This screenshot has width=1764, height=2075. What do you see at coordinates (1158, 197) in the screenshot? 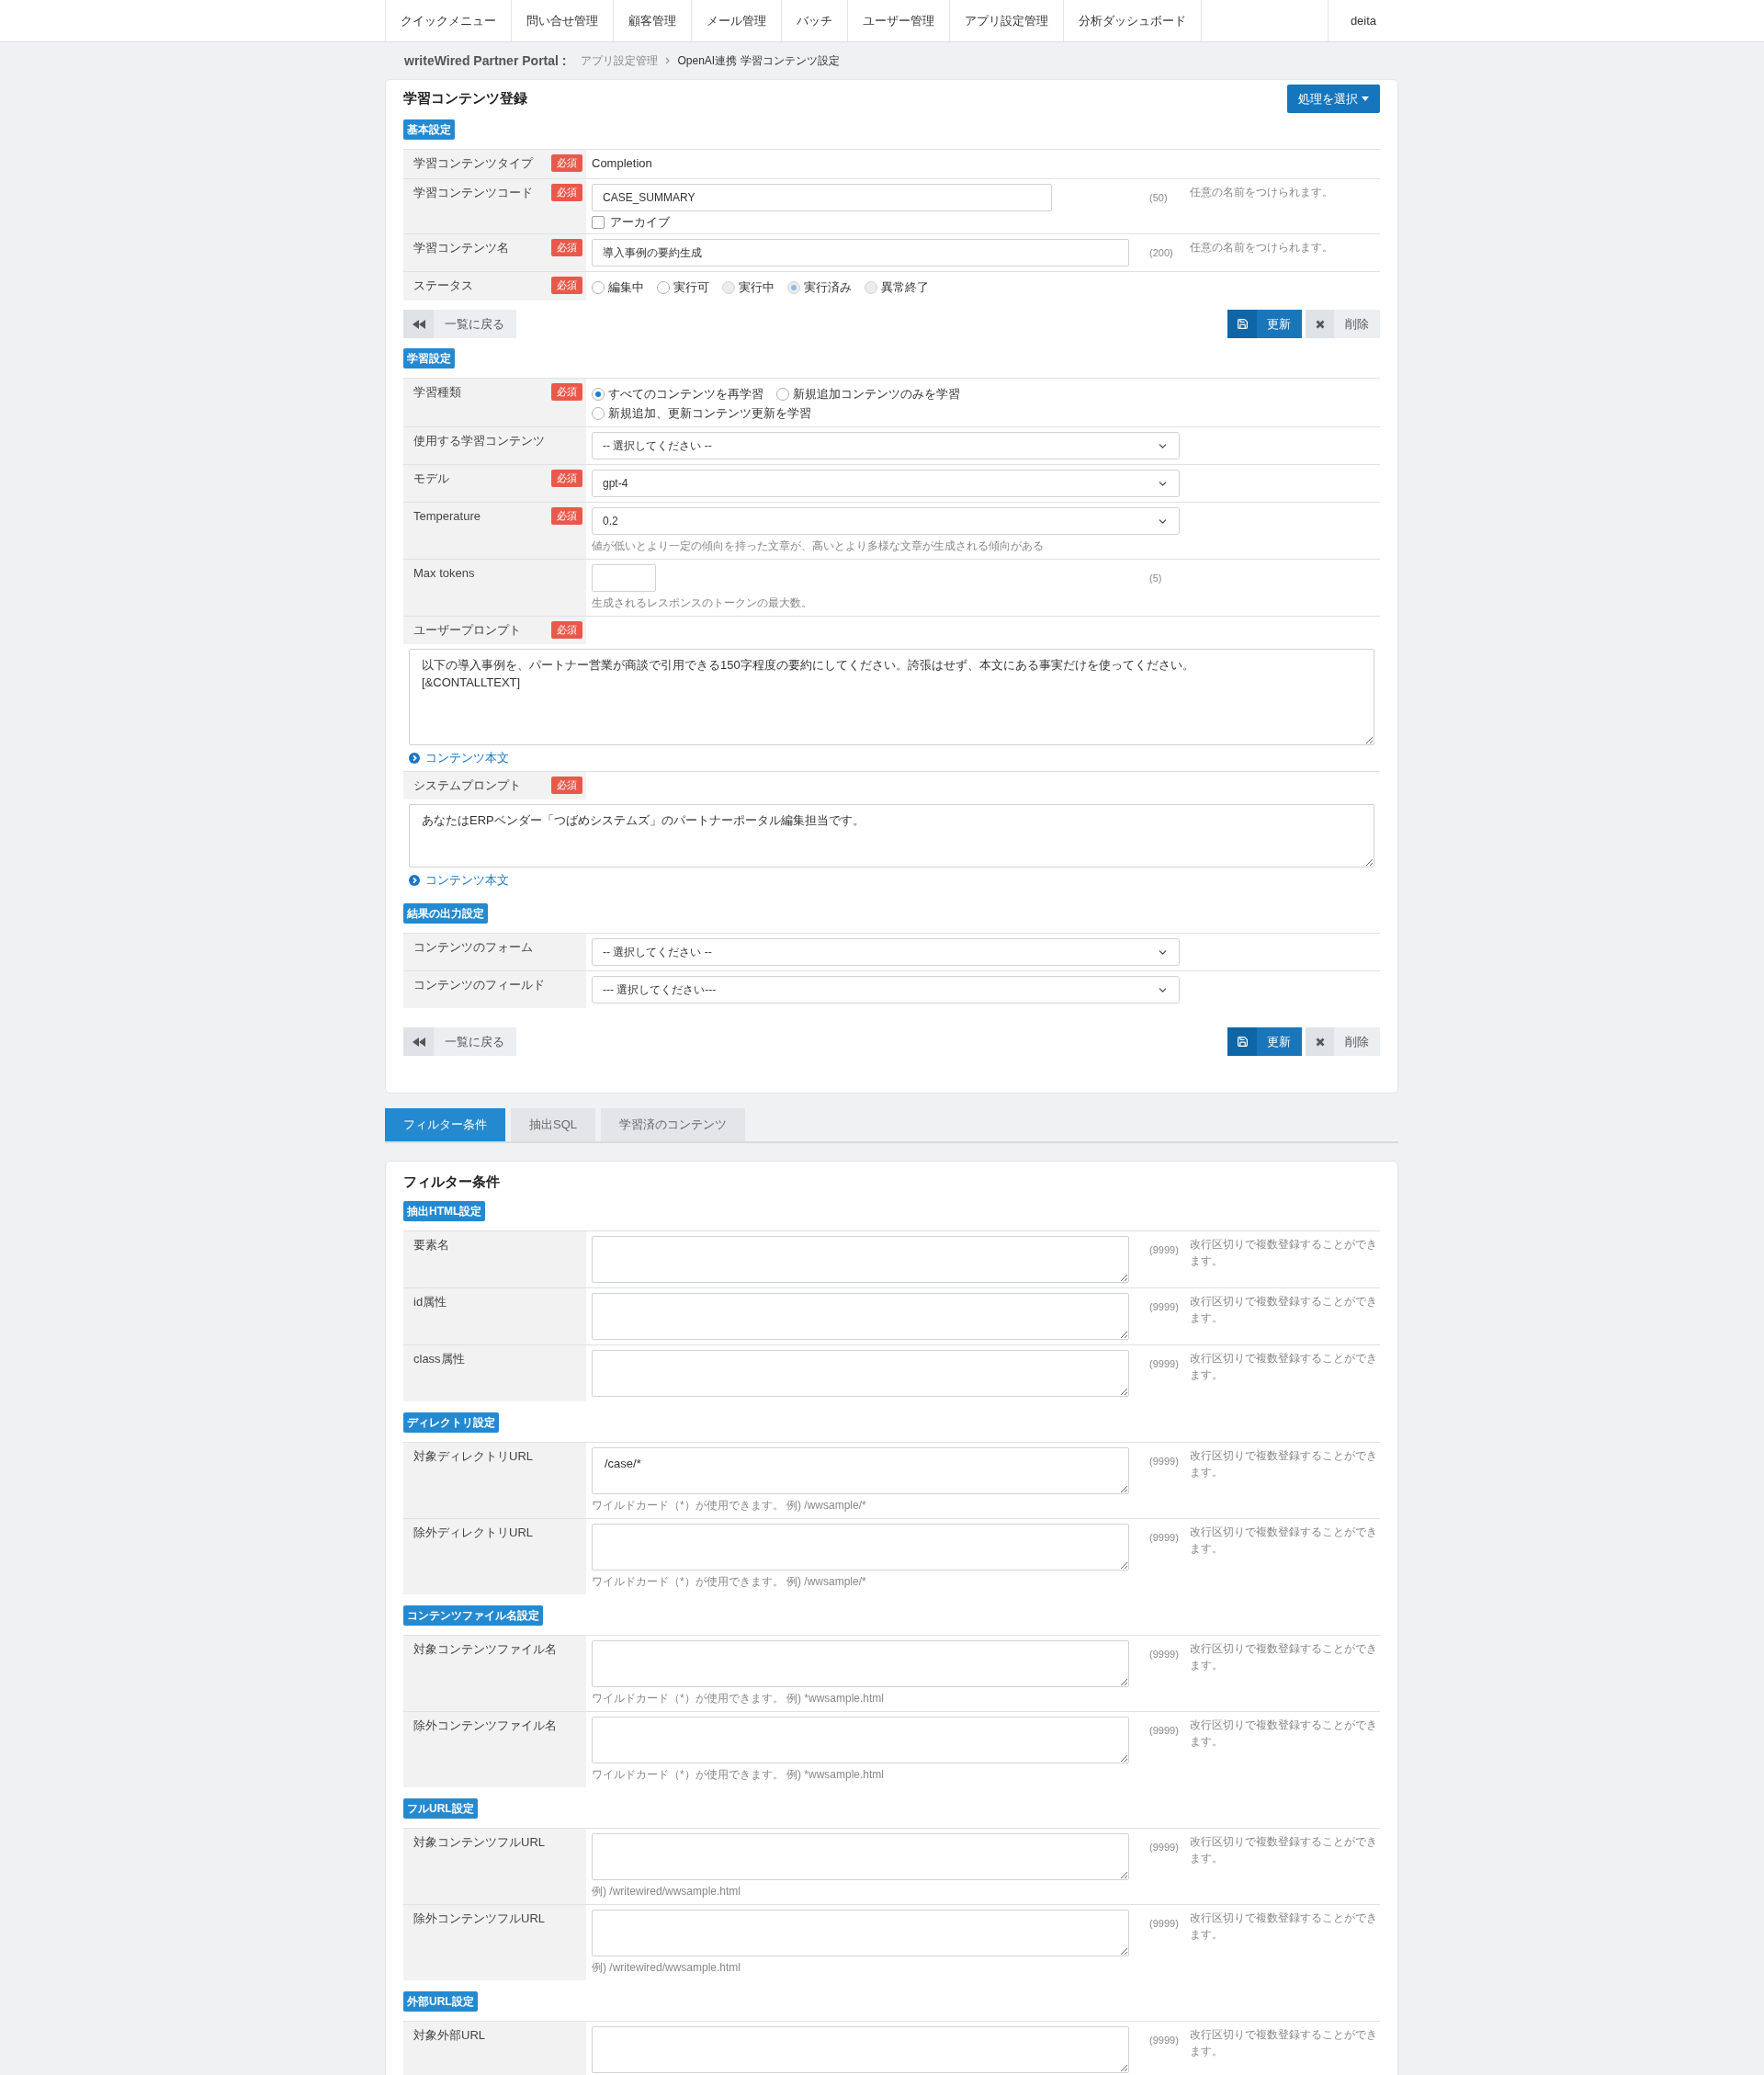
I see `char-limit: (50)` at bounding box center [1158, 197].